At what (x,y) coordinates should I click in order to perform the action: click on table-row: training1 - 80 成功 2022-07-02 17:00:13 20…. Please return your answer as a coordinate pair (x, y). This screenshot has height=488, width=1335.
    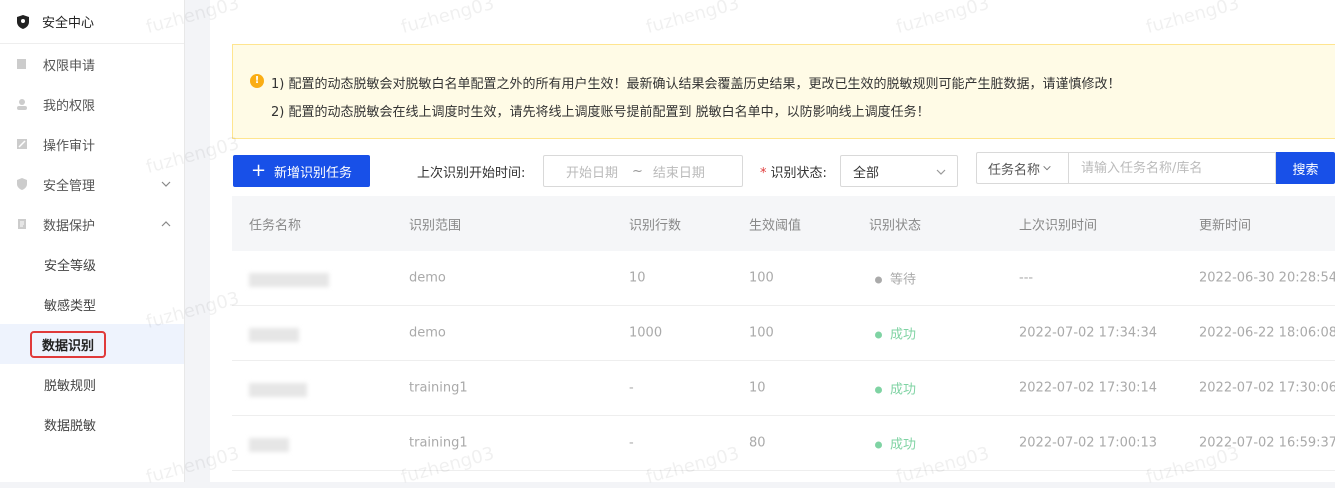
    Looking at the image, I should click on (783, 443).